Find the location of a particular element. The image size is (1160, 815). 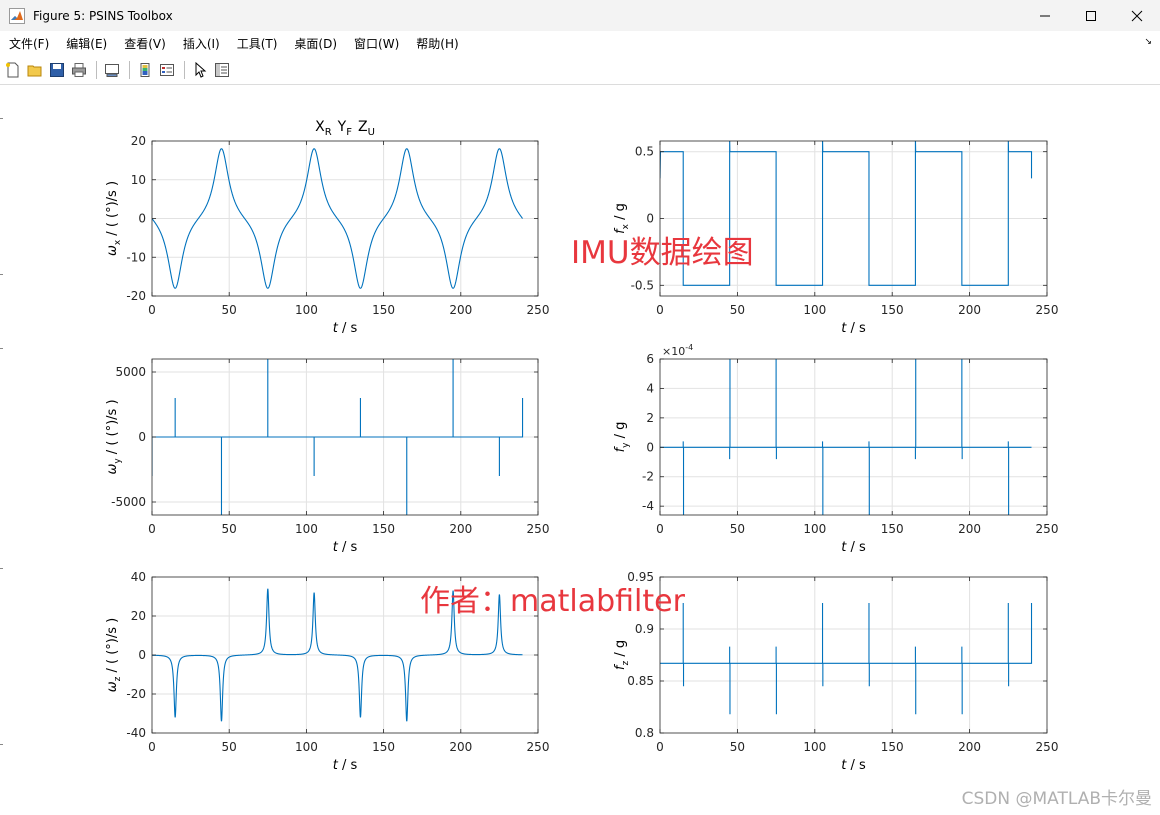

y-tick-label: 10 is located at coordinates (138, 180).